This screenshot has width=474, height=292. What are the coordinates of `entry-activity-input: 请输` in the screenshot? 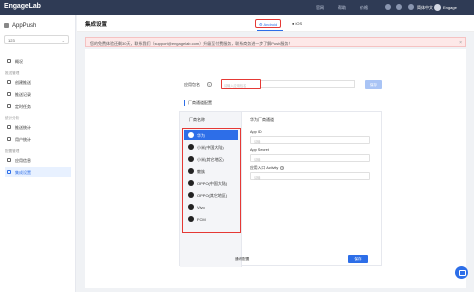 It's located at (310, 176).